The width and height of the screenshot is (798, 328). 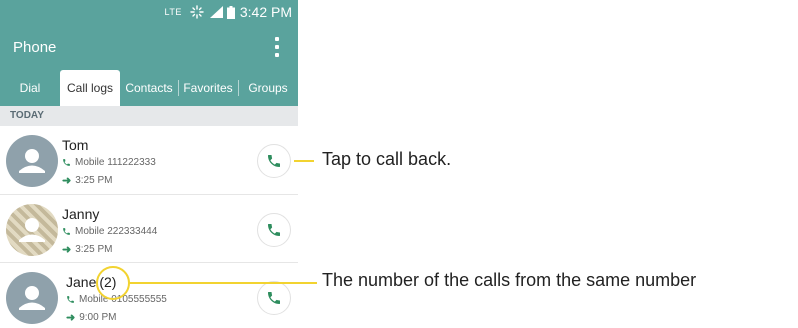 What do you see at coordinates (149, 12) in the screenshot?
I see `status-bar: LTE 3:42 PM` at bounding box center [149, 12].